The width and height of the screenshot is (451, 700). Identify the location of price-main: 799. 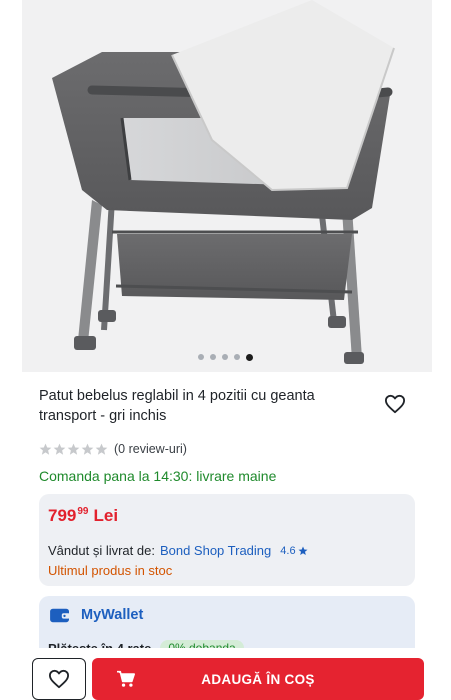
(62, 515).